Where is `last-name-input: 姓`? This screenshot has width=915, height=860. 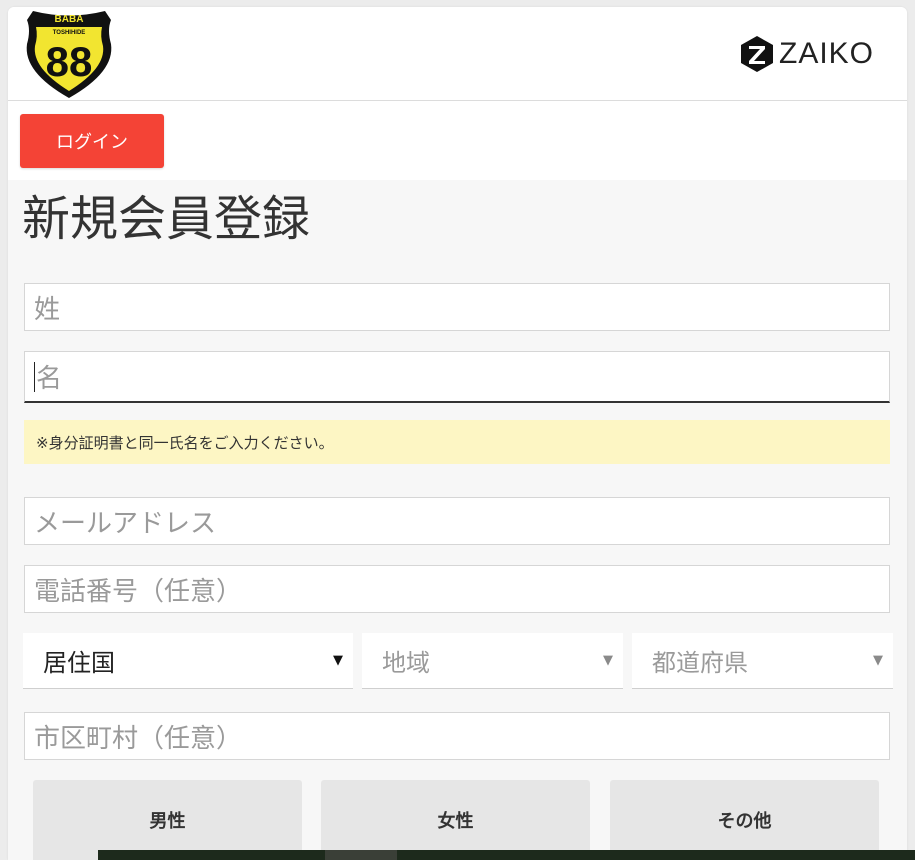 last-name-input: 姓 is located at coordinates (457, 307).